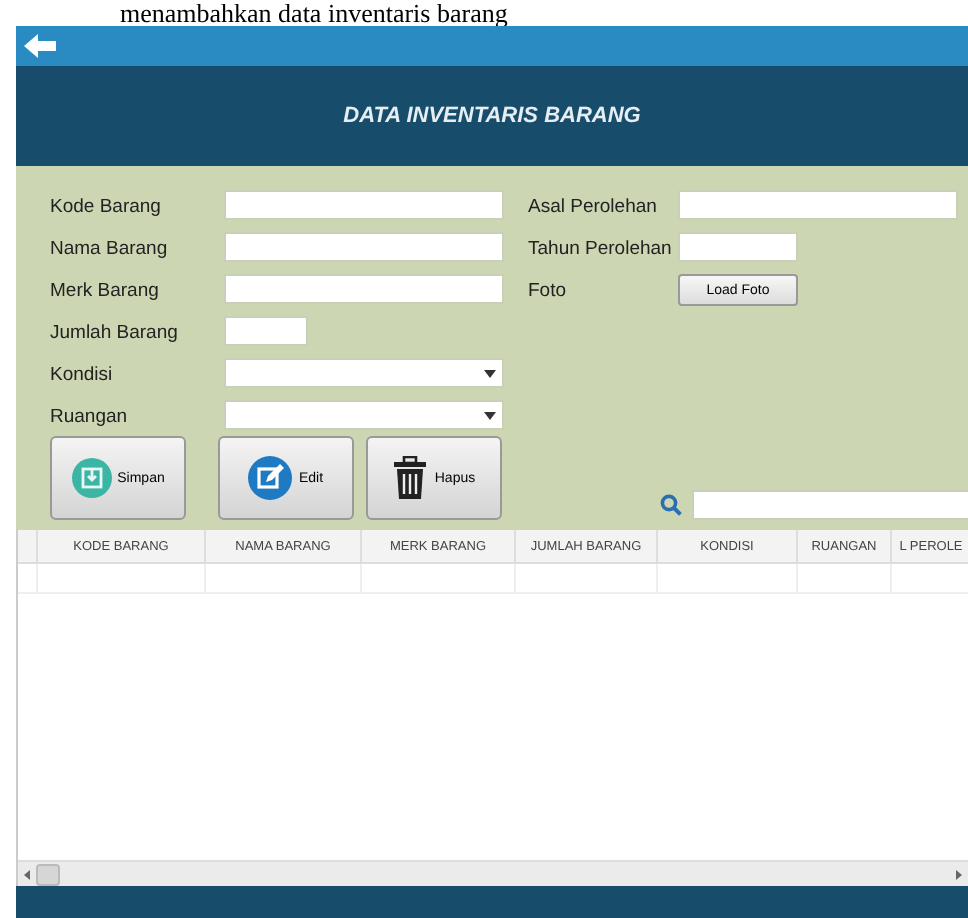 The width and height of the screenshot is (968, 918). I want to click on search-field, so click(830, 505).